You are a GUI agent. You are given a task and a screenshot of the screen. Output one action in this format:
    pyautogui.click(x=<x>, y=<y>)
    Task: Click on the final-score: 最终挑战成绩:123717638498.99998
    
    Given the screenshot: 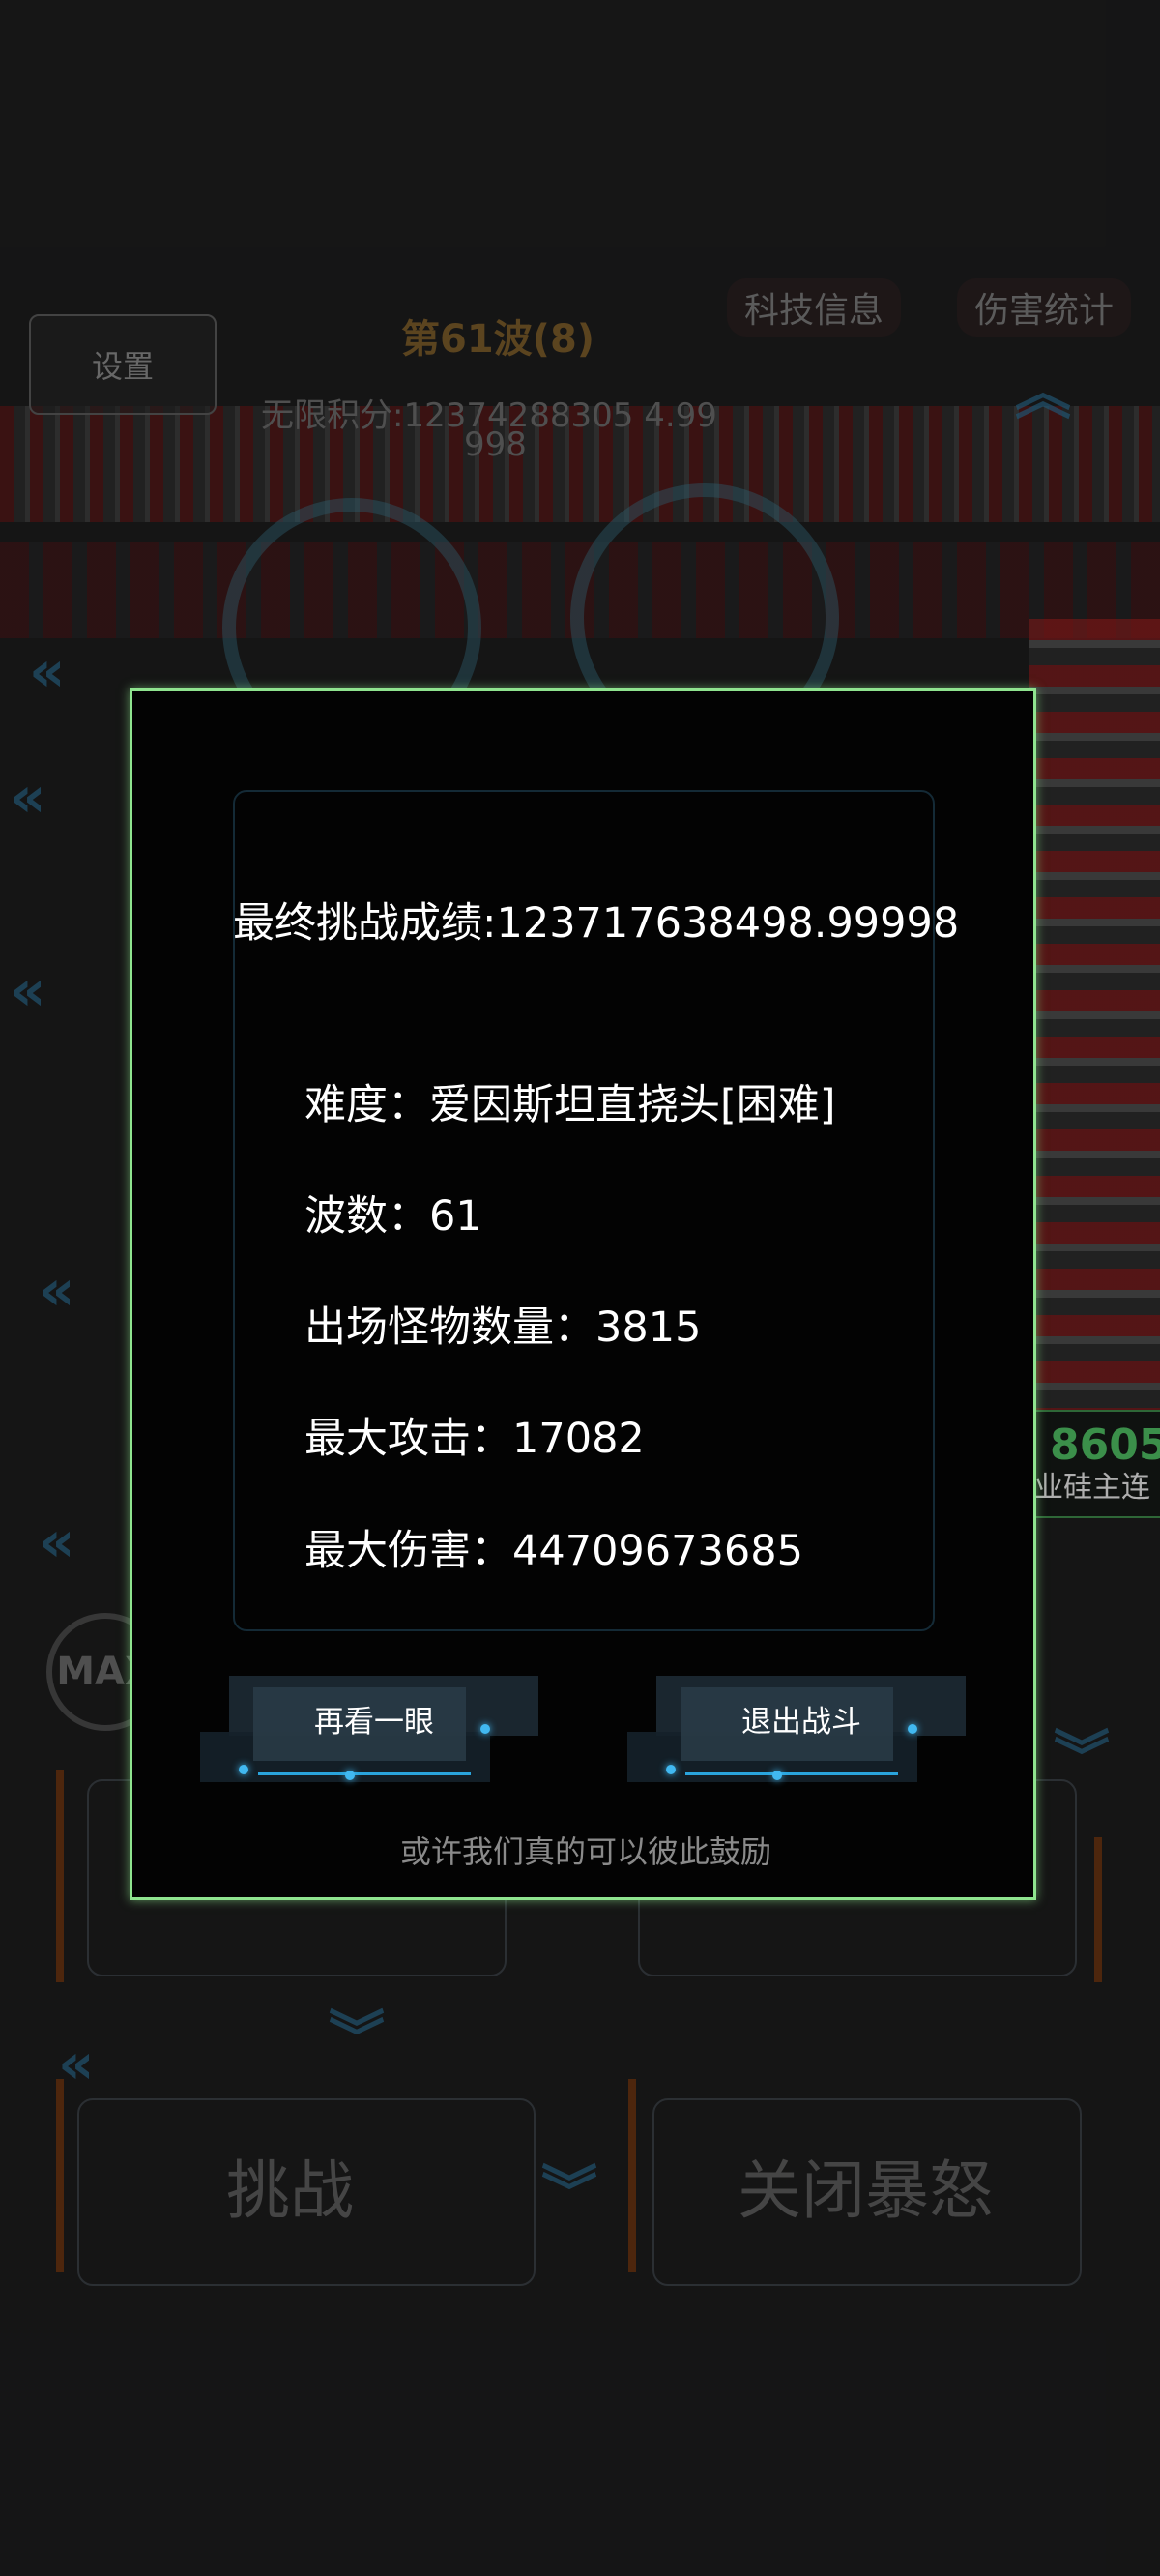 What is the action you would take?
    pyautogui.click(x=596, y=923)
    